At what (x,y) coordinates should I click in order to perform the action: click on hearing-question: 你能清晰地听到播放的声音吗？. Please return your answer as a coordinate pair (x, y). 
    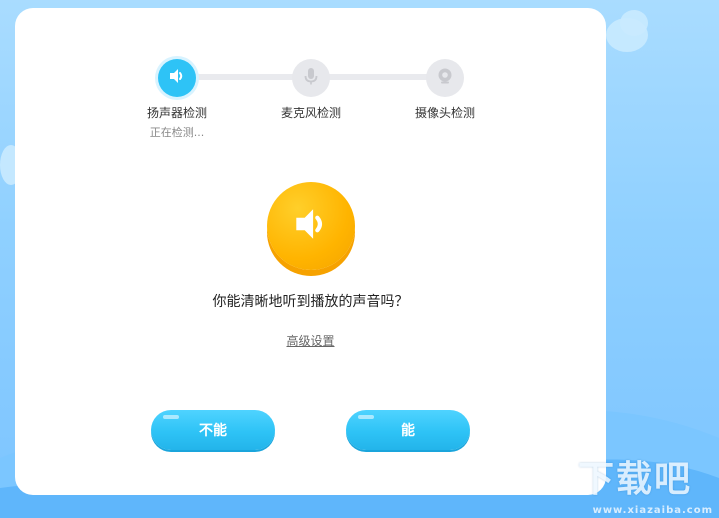
    Looking at the image, I should click on (310, 302).